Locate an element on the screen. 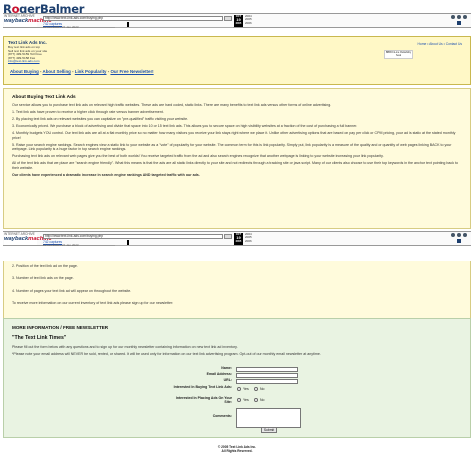 This screenshot has width=474, height=469. rights: All Rights Reserved. is located at coordinates (237, 450).